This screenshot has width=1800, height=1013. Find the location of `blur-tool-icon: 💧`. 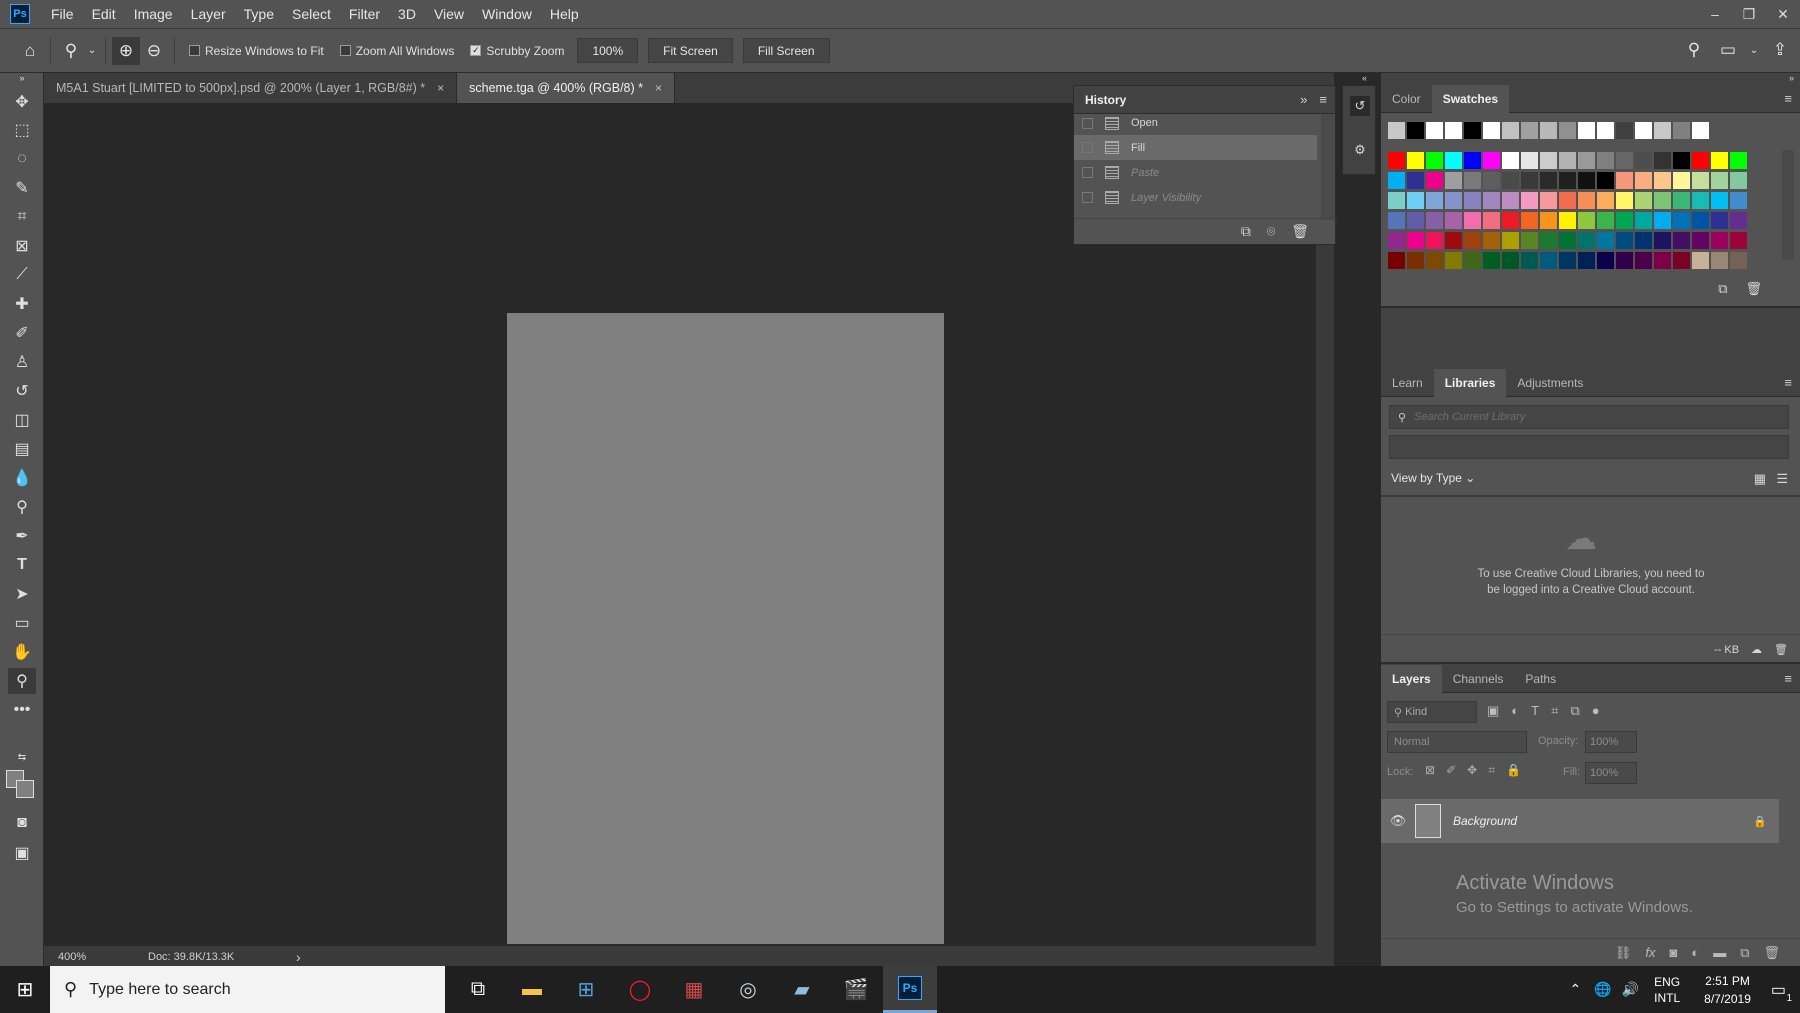

blur-tool-icon: 💧 is located at coordinates (22, 478).